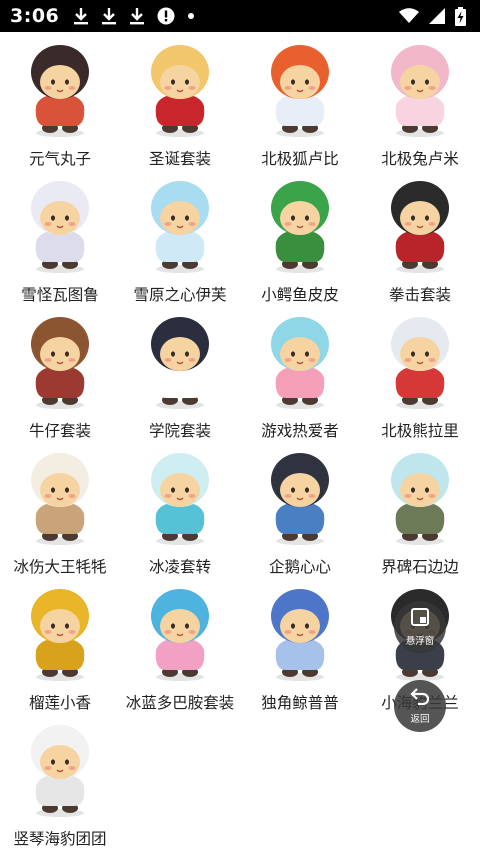 This screenshot has width=480, height=853. I want to click on back-arrow-icon, so click(420, 698).